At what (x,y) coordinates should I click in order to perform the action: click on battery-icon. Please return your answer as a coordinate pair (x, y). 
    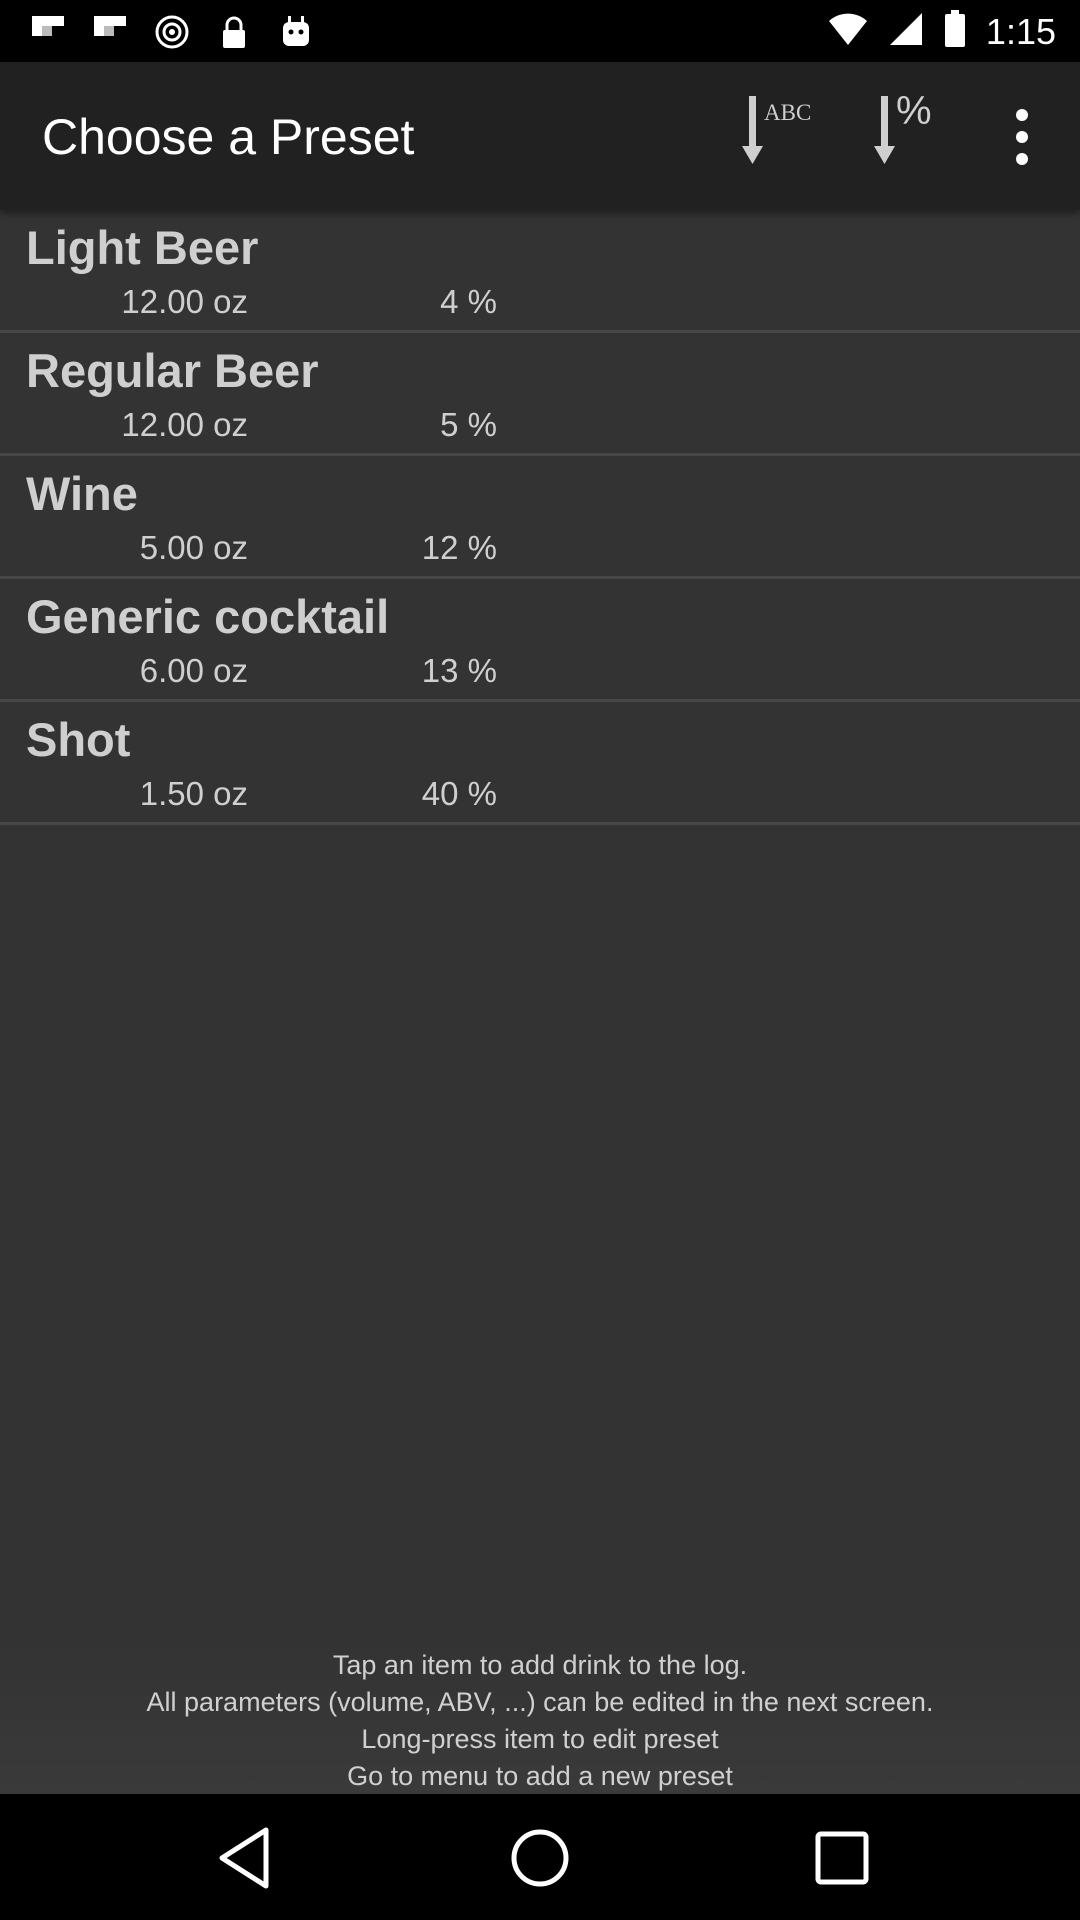
    Looking at the image, I should click on (955, 31).